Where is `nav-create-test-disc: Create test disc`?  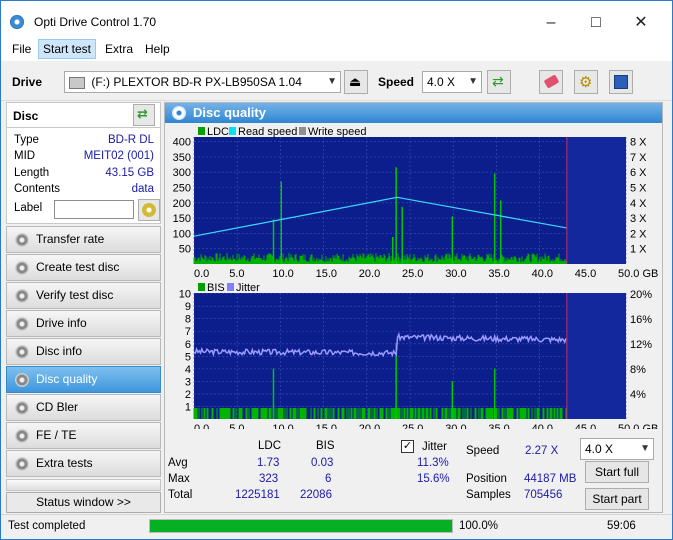 nav-create-test-disc: Create test disc is located at coordinates (83, 267).